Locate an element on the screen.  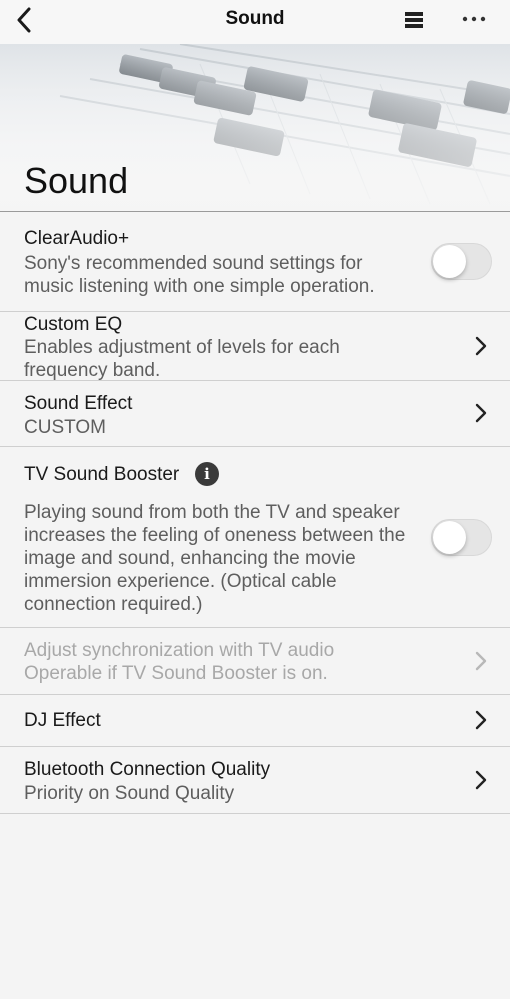
tv-booster-desc-line: image and sound, enhancing the movie is located at coordinates (190, 558).